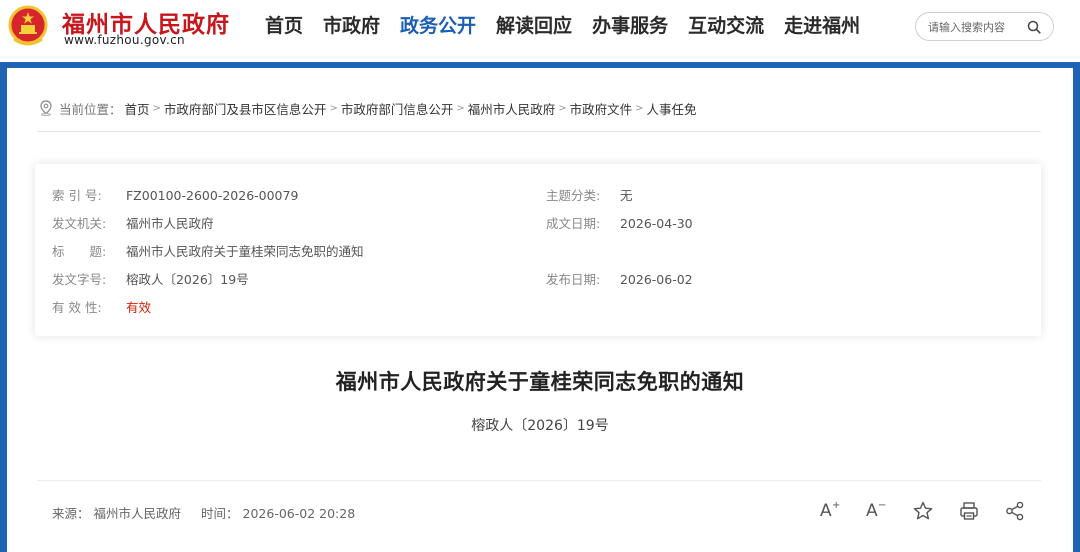  I want to click on printer-icon, so click(969, 511).